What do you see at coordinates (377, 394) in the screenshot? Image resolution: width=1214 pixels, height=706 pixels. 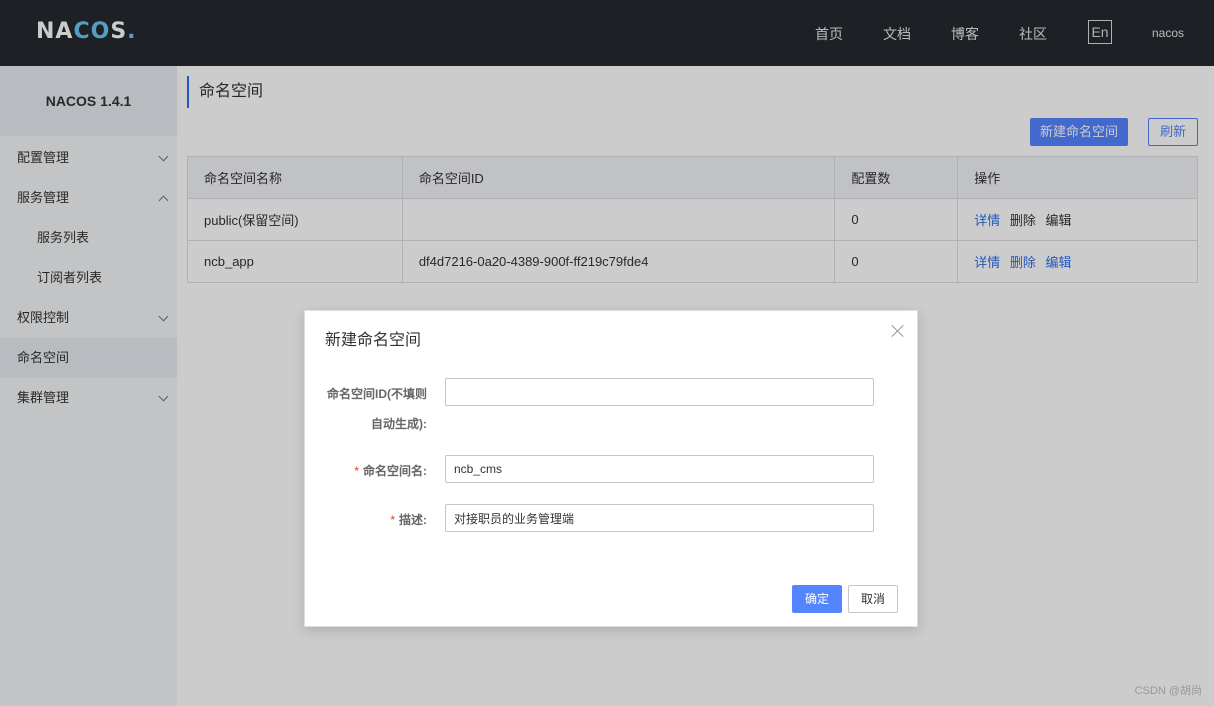 I see `namespace-id-label-line1: 命名空间ID(不填则` at bounding box center [377, 394].